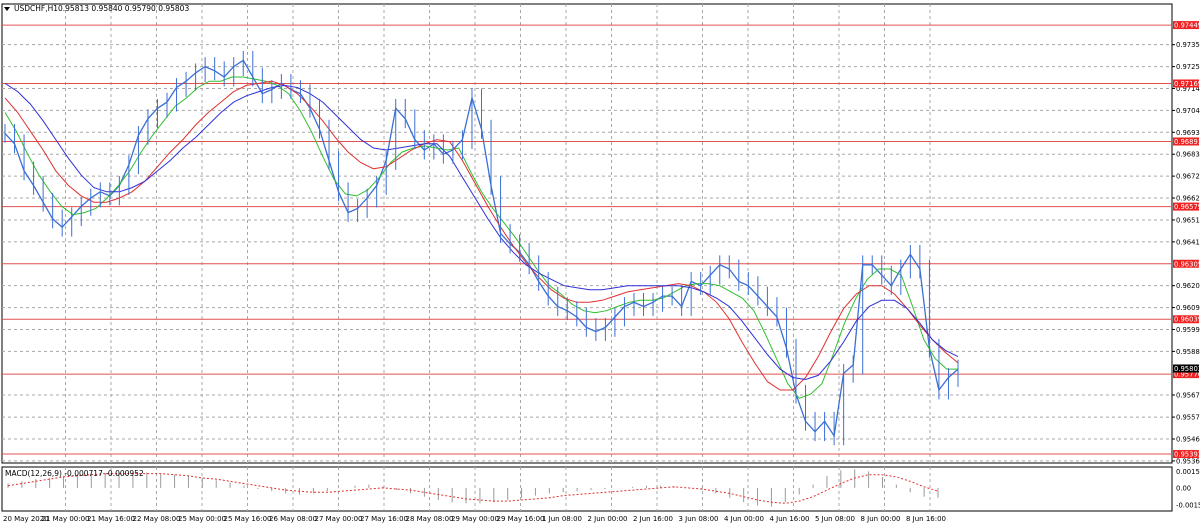 The height and width of the screenshot is (531, 1200). I want to click on x-tick-label: 1 Jun 08:00, so click(562, 519).